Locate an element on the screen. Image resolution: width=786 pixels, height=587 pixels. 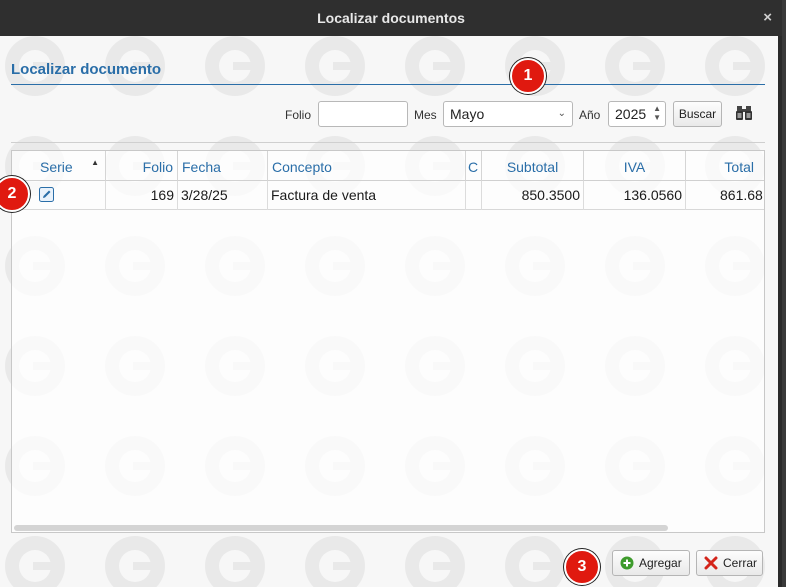
horizontal-scrollbar is located at coordinates (341, 528).